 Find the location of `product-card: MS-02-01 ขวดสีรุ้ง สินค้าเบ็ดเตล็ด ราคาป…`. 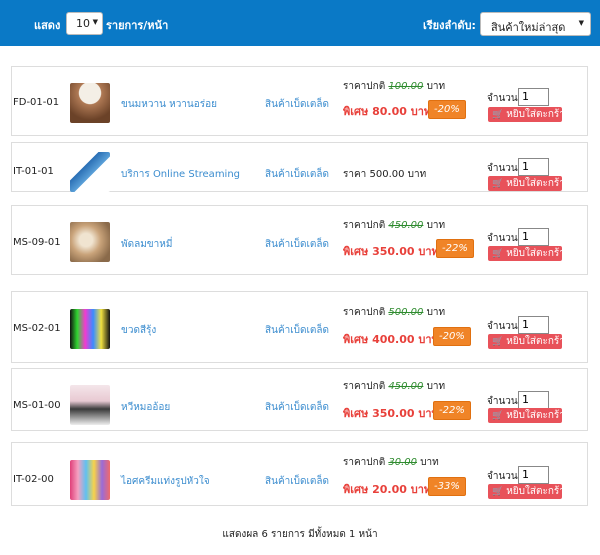

product-card: MS-02-01 ขวดสีรุ้ง สินค้าเบ็ดเตล็ด ราคาป… is located at coordinates (299, 327).